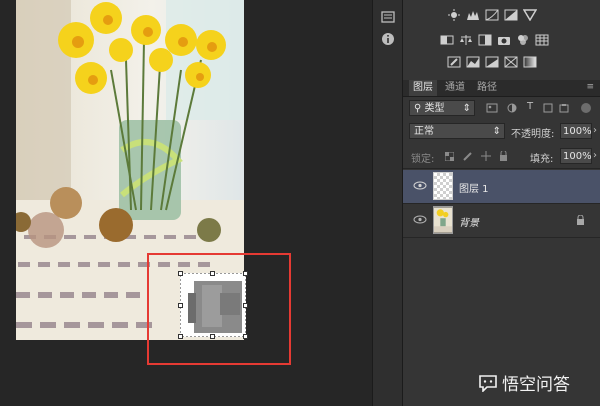 The height and width of the screenshot is (406, 600). I want to click on watermark-text: 悟空问答, so click(536, 385).